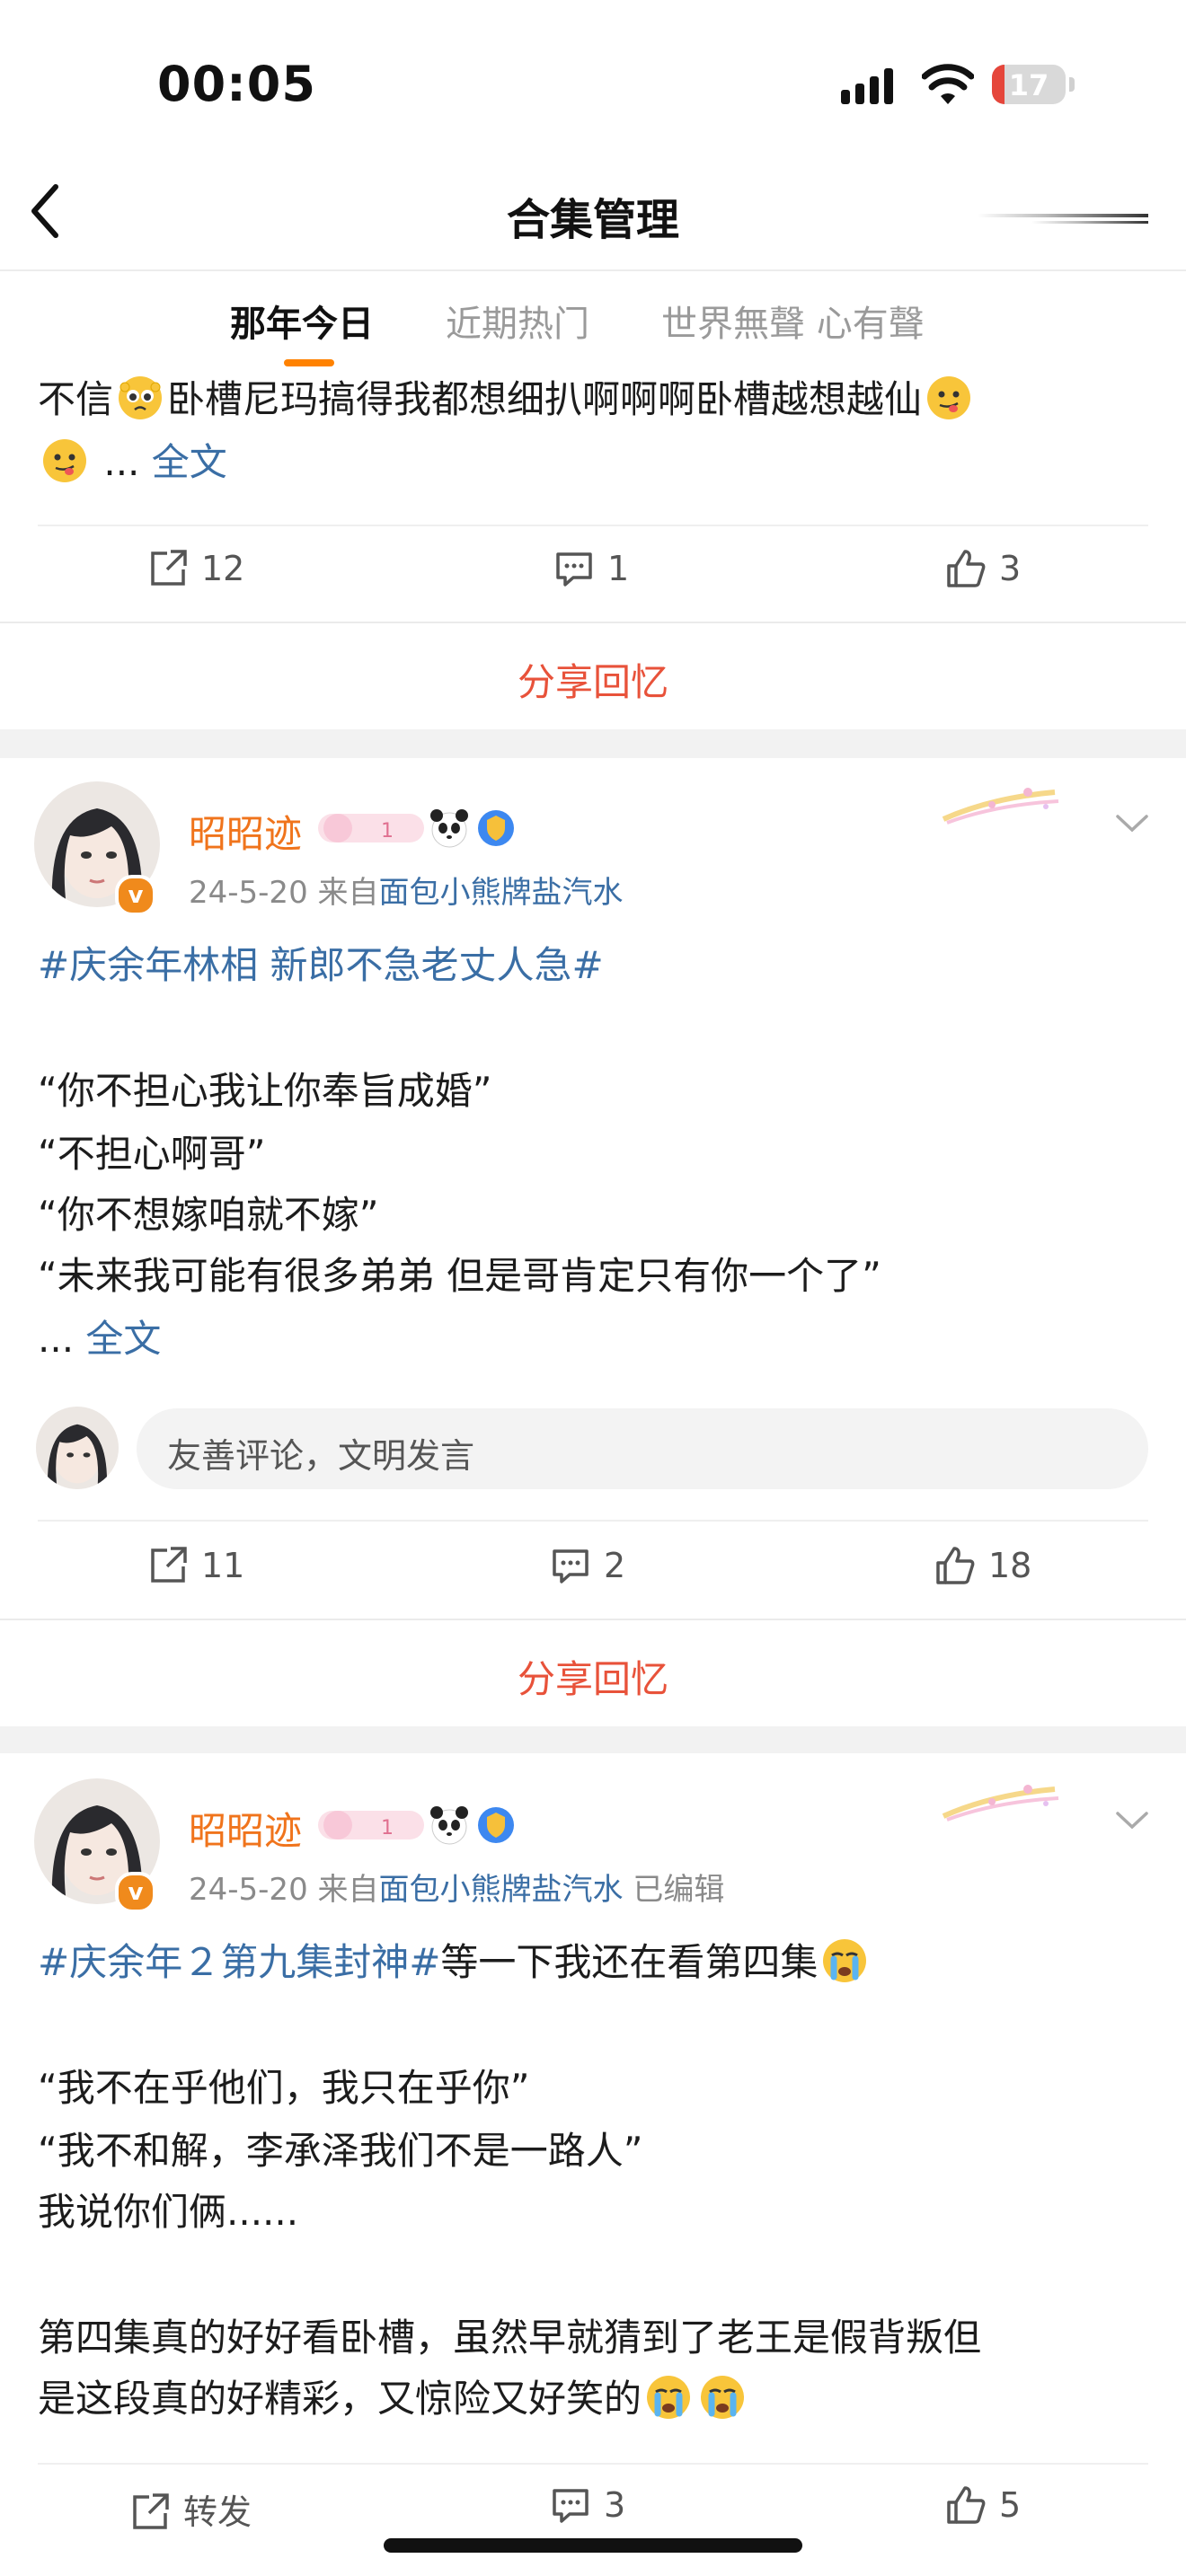 The image size is (1186, 2576). I want to click on my-avatar, so click(77, 1448).